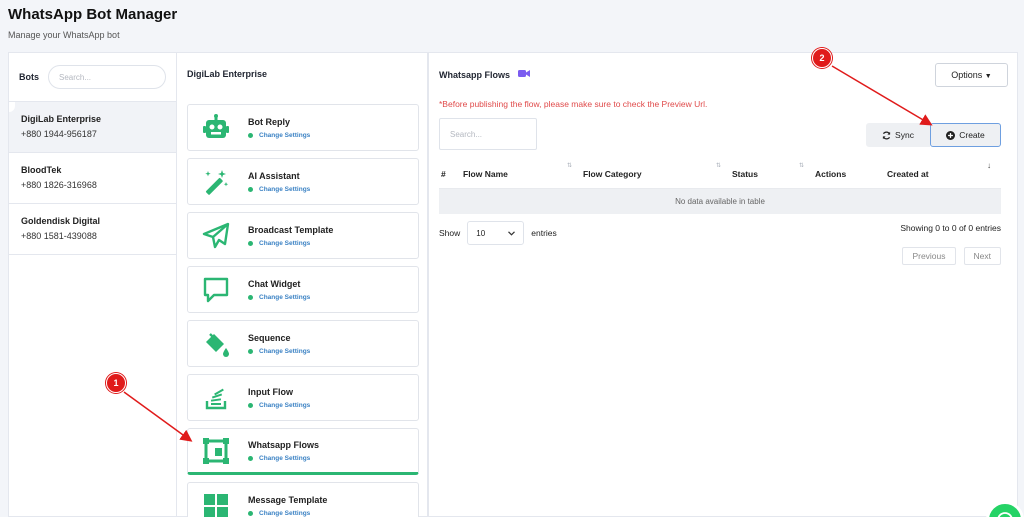 This screenshot has height=517, width=1024. Describe the element at coordinates (989, 165) in the screenshot. I see `sort-desc-icon: ↓` at that location.